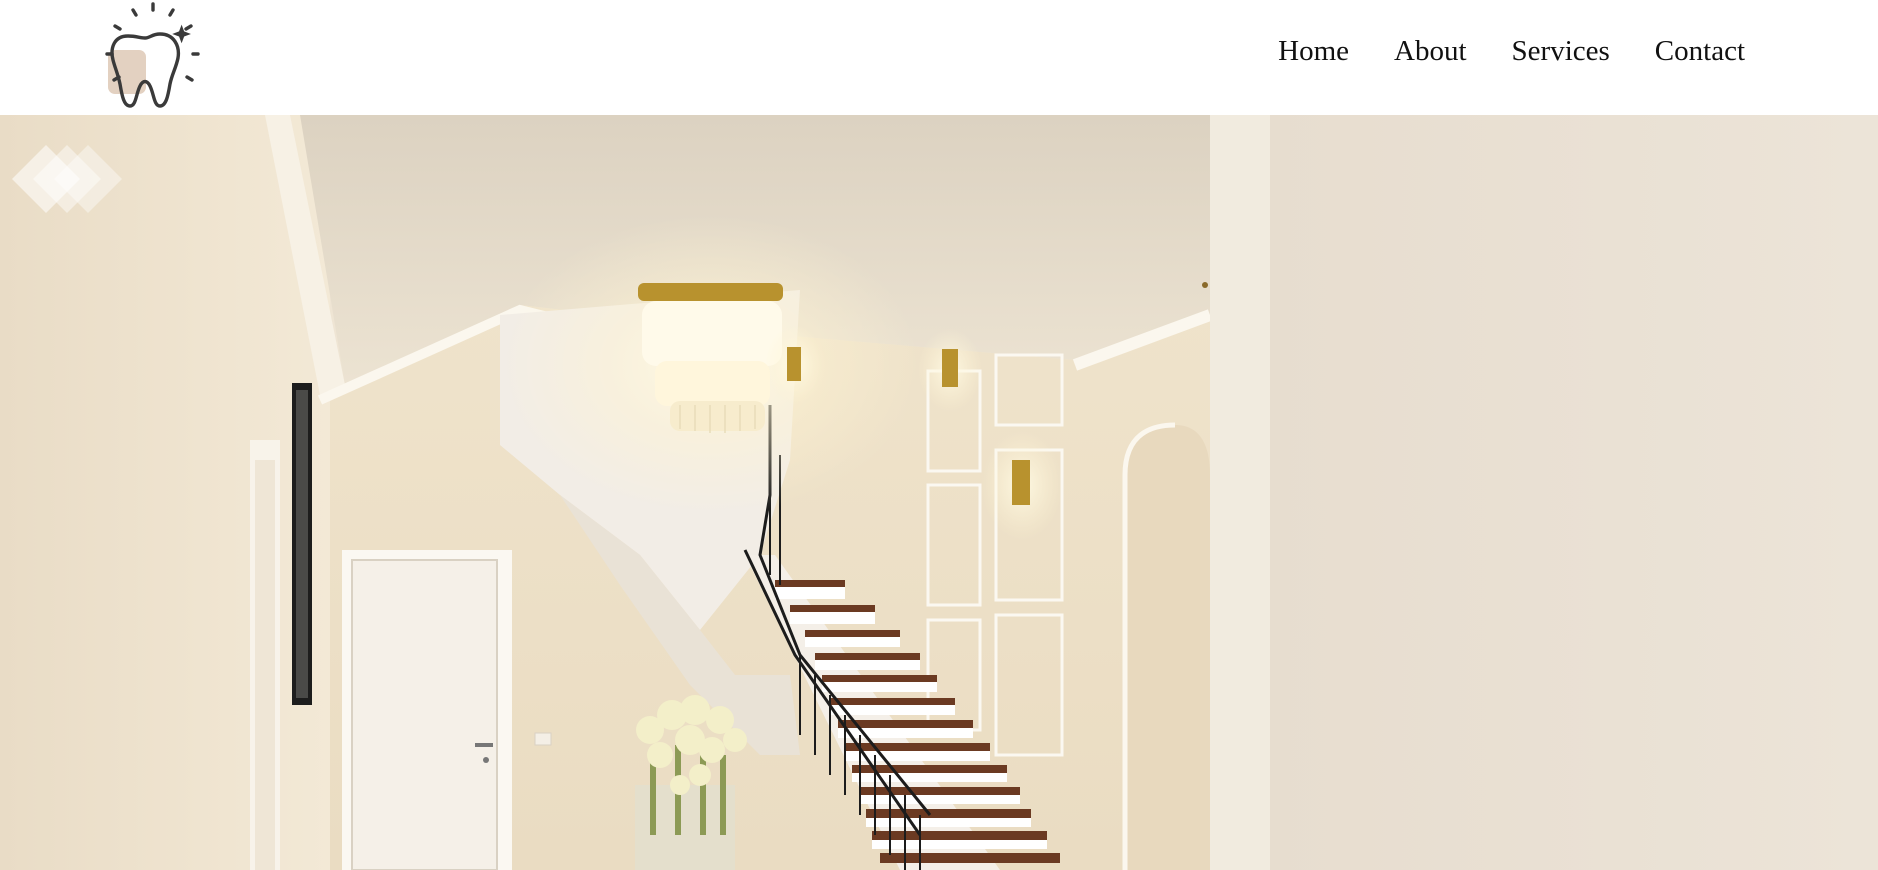 This screenshot has width=1878, height=870. I want to click on site-header: Home About Services Contact, so click(939, 57).